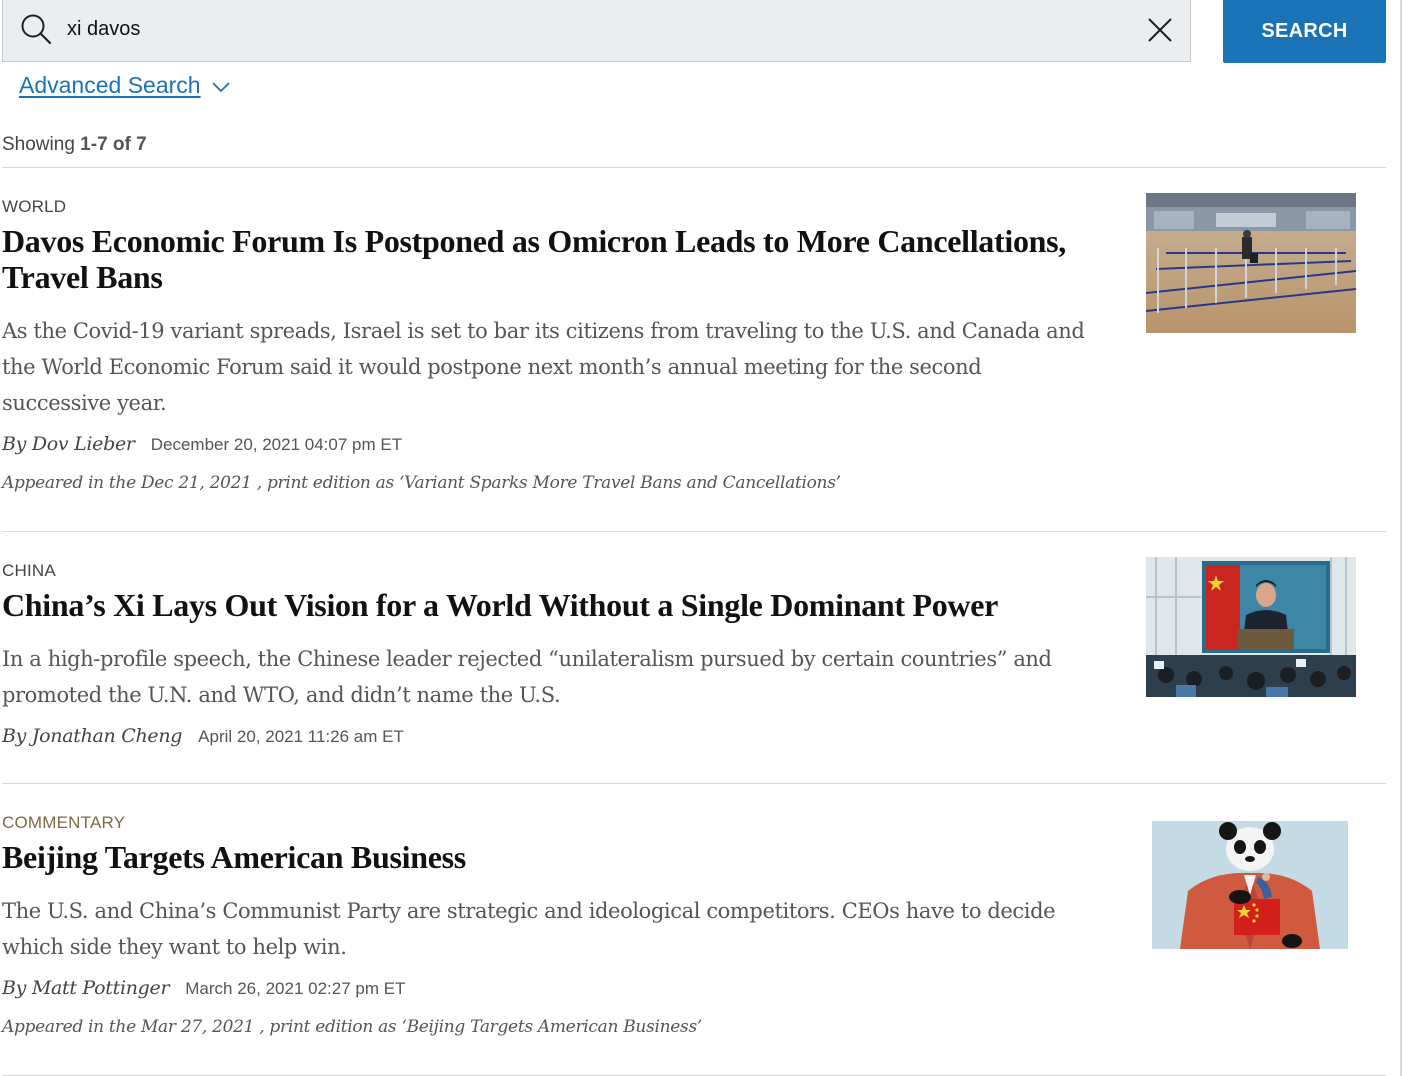 Image resolution: width=1404 pixels, height=1076 pixels. What do you see at coordinates (63, 823) in the screenshot?
I see `article-category: COMMENTARY` at bounding box center [63, 823].